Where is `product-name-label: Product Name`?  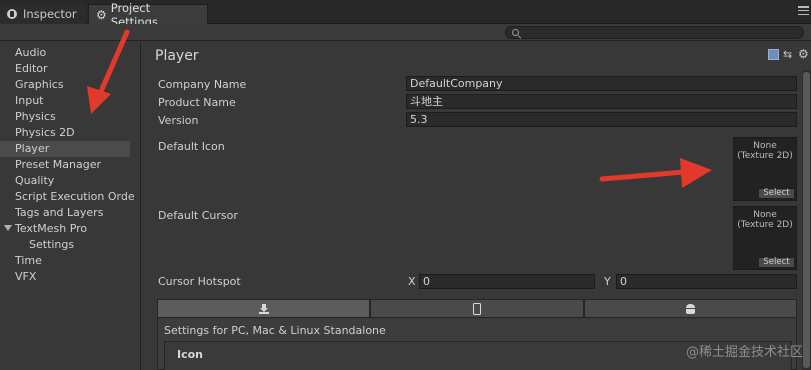
product-name-label: Product Name is located at coordinates (197, 102).